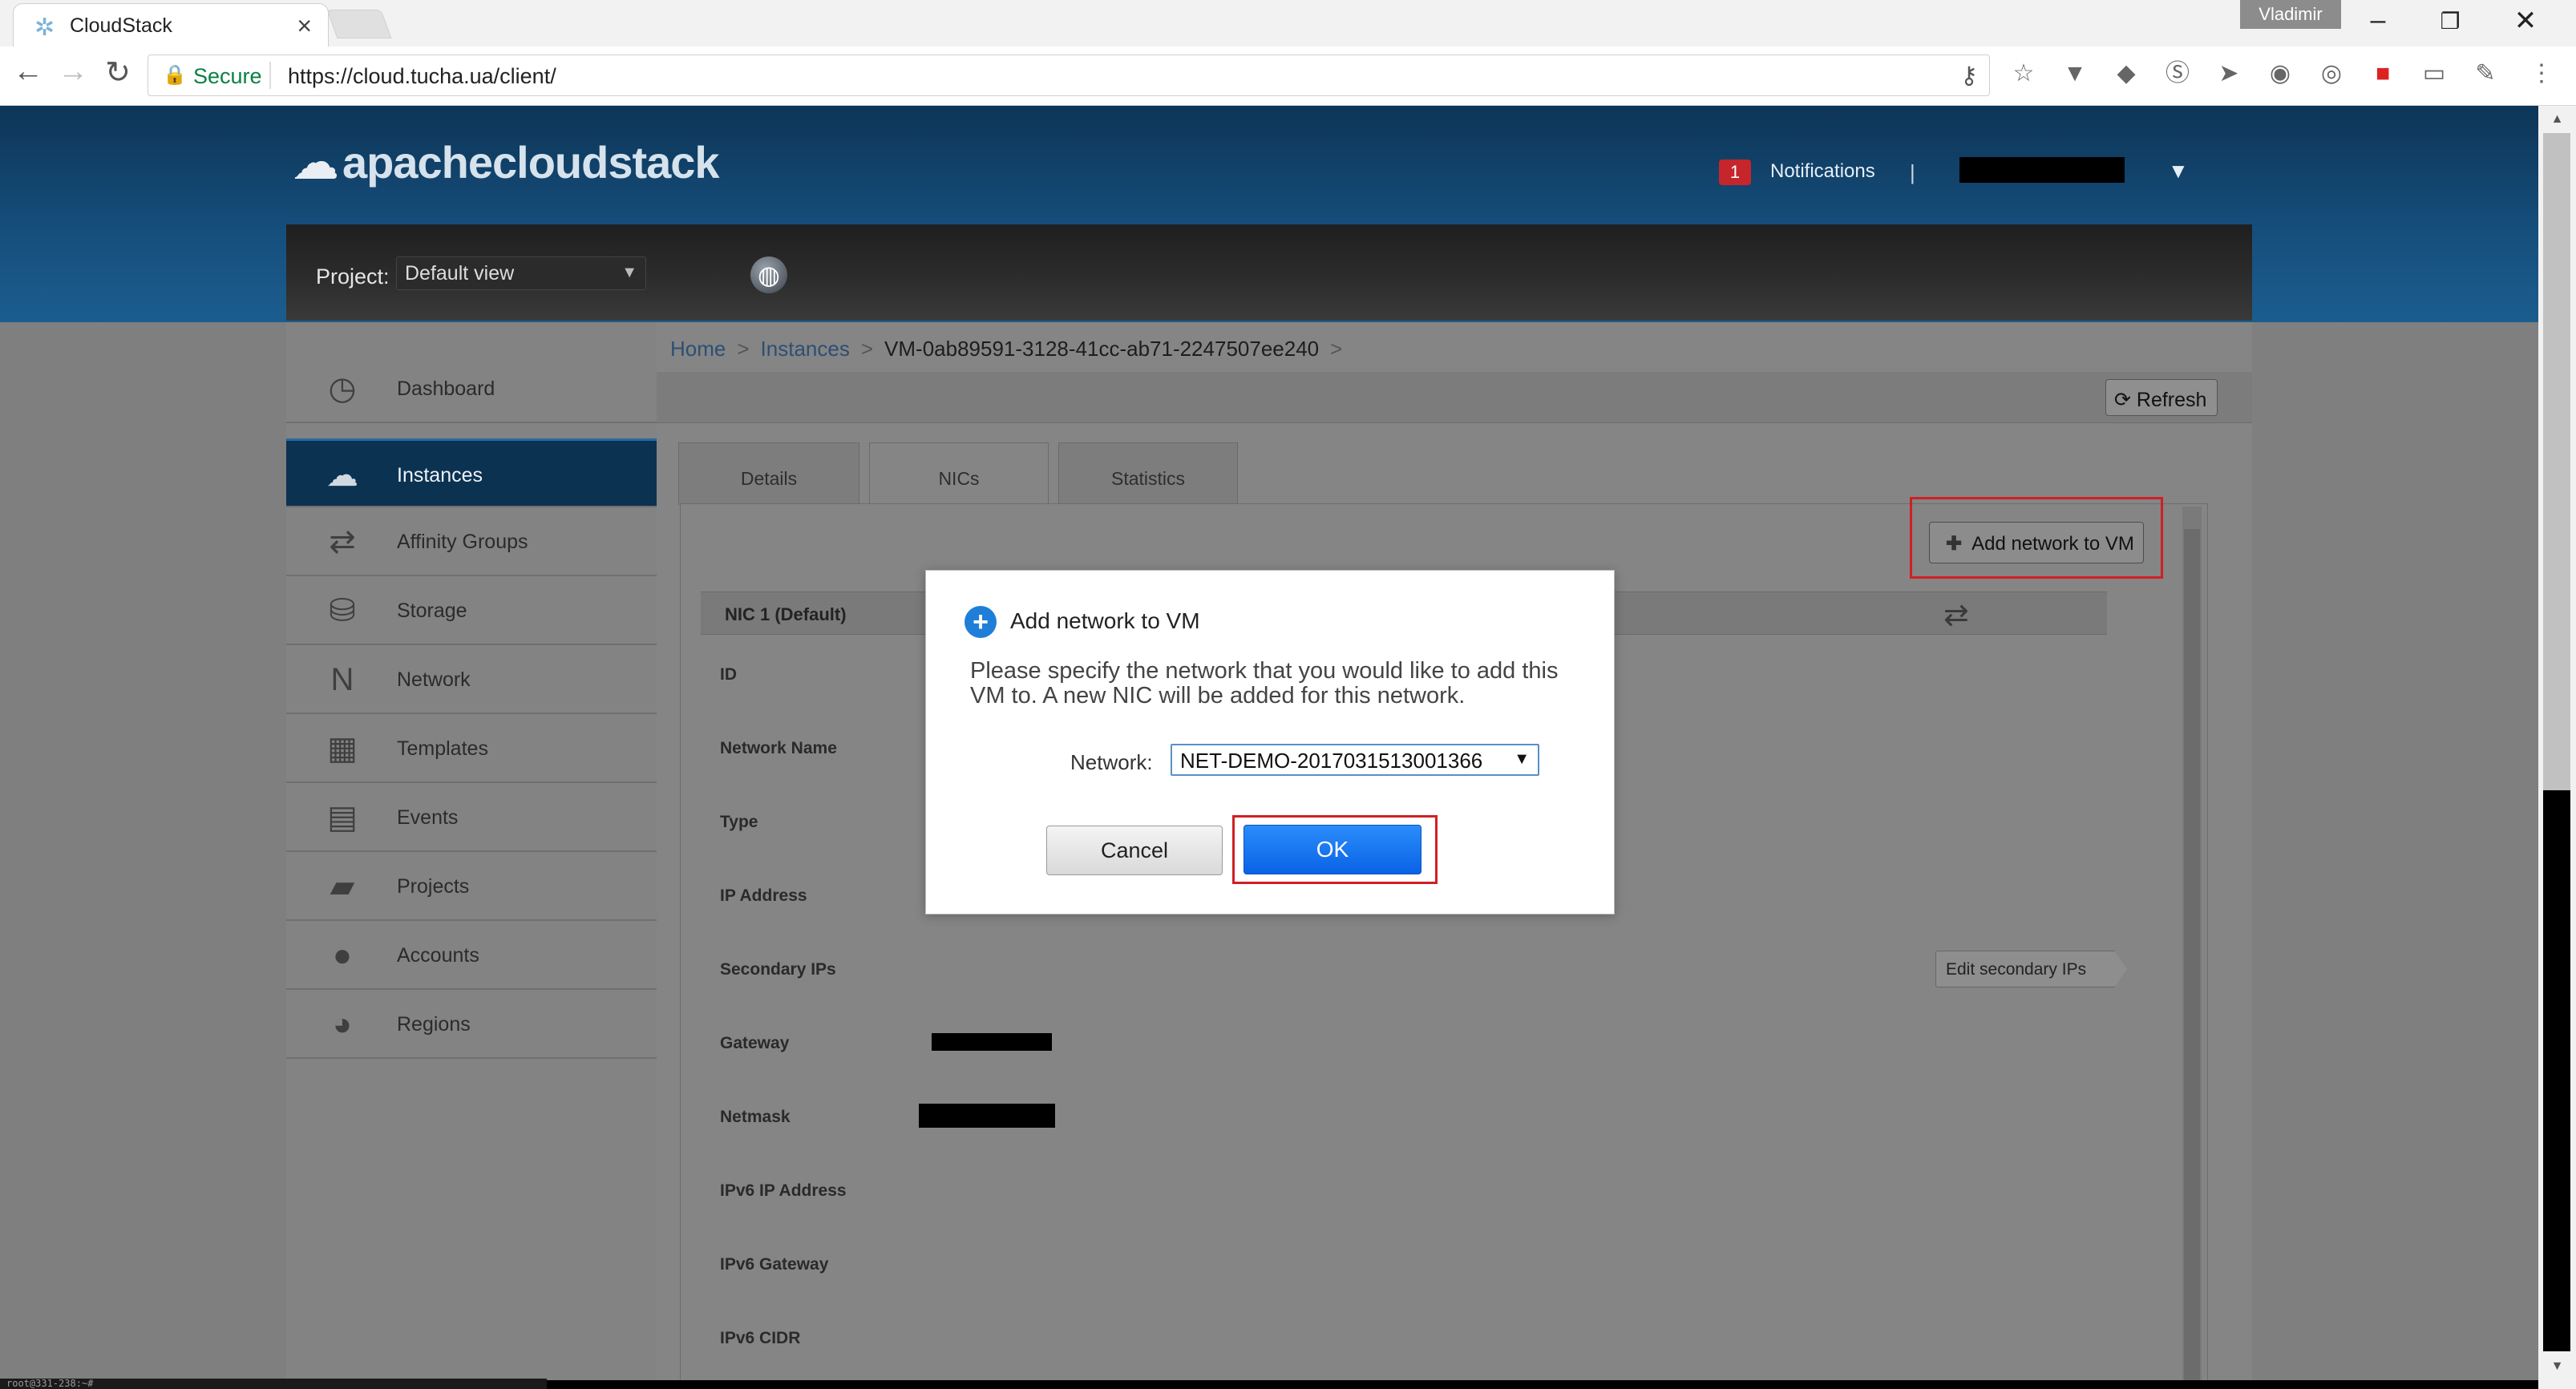 Image resolution: width=2576 pixels, height=1389 pixels. I want to click on secure-label: Secure, so click(227, 76).